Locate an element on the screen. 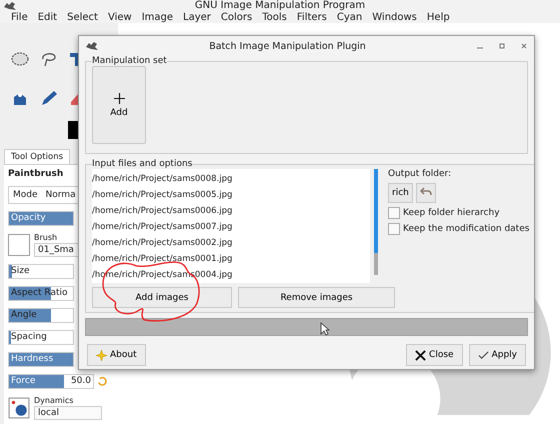 Image resolution: width=560 pixels, height=424 pixels. dynamics-label: Dynamics is located at coordinates (54, 400).